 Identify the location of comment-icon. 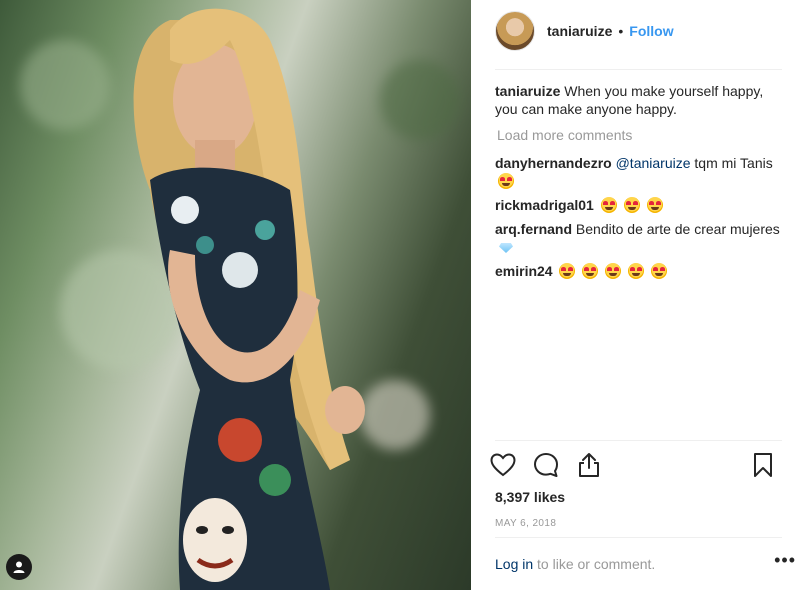
(546, 465).